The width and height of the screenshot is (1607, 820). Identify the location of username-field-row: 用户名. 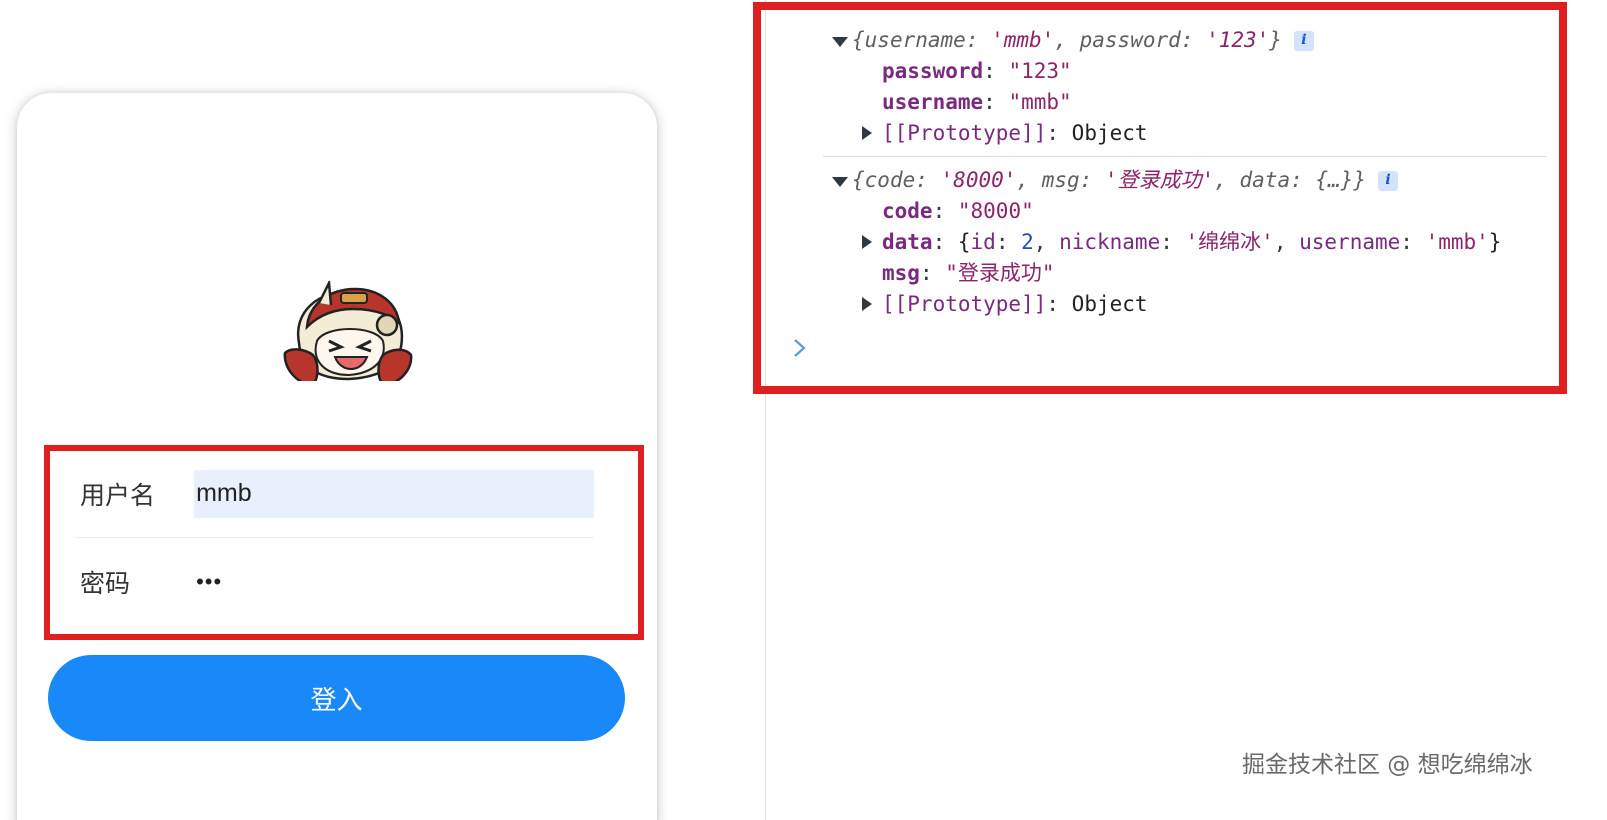
(337, 494).